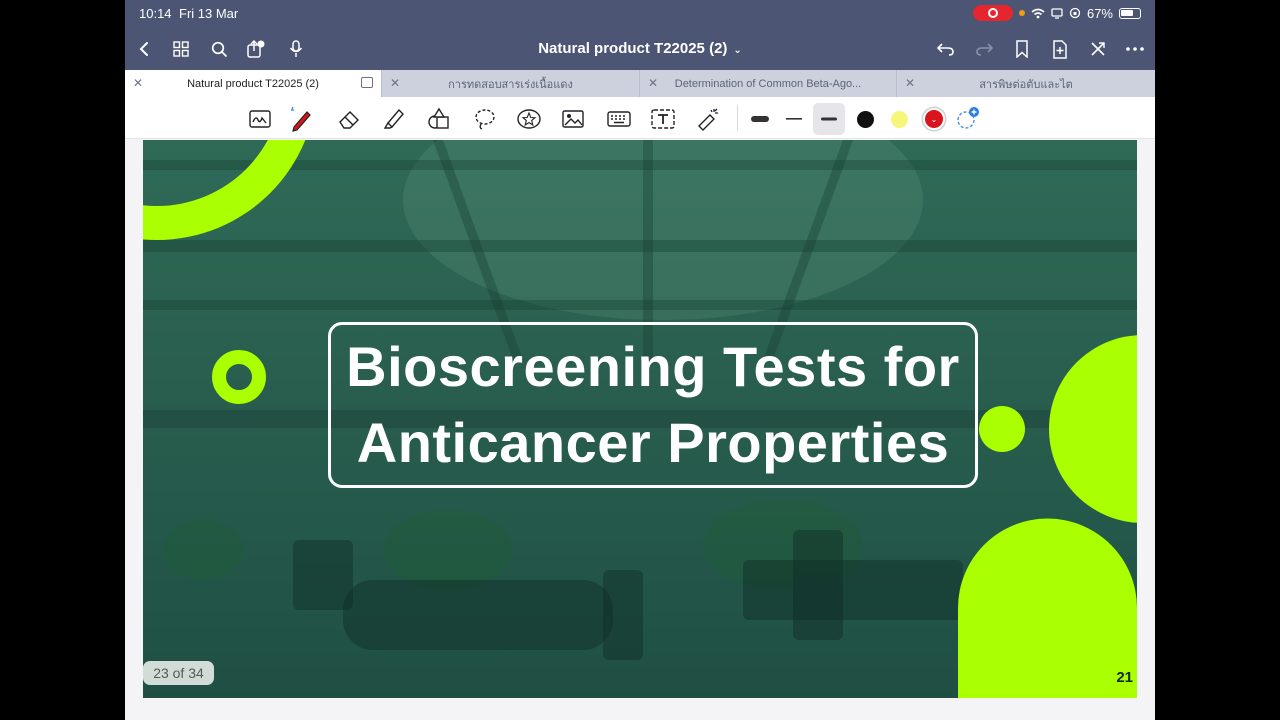  What do you see at coordinates (968, 119) in the screenshot?
I see `add-color-icon` at bounding box center [968, 119].